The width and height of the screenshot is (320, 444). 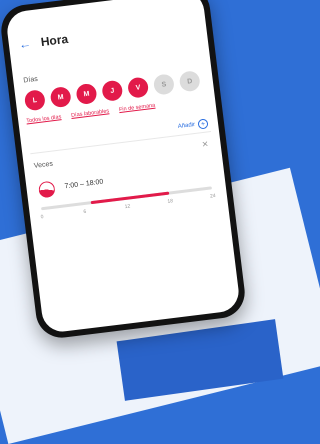 What do you see at coordinates (170, 201) in the screenshot?
I see `slider-tick-label: 18` at bounding box center [170, 201].